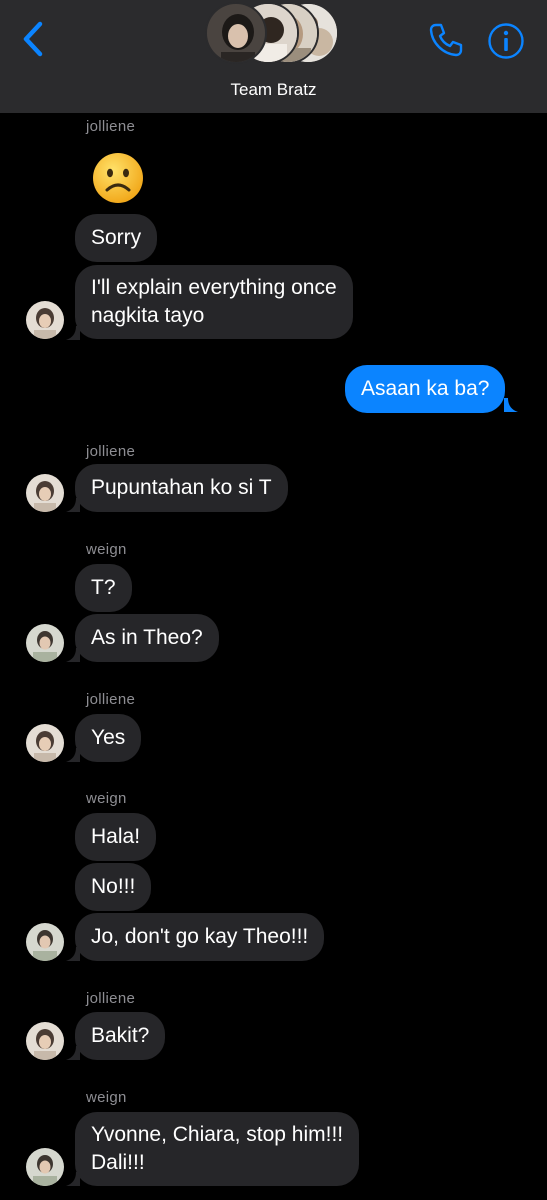 Image resolution: width=547 pixels, height=1200 pixels. Describe the element at coordinates (33, 39) in the screenshot. I see `chevron-left-icon` at that location.